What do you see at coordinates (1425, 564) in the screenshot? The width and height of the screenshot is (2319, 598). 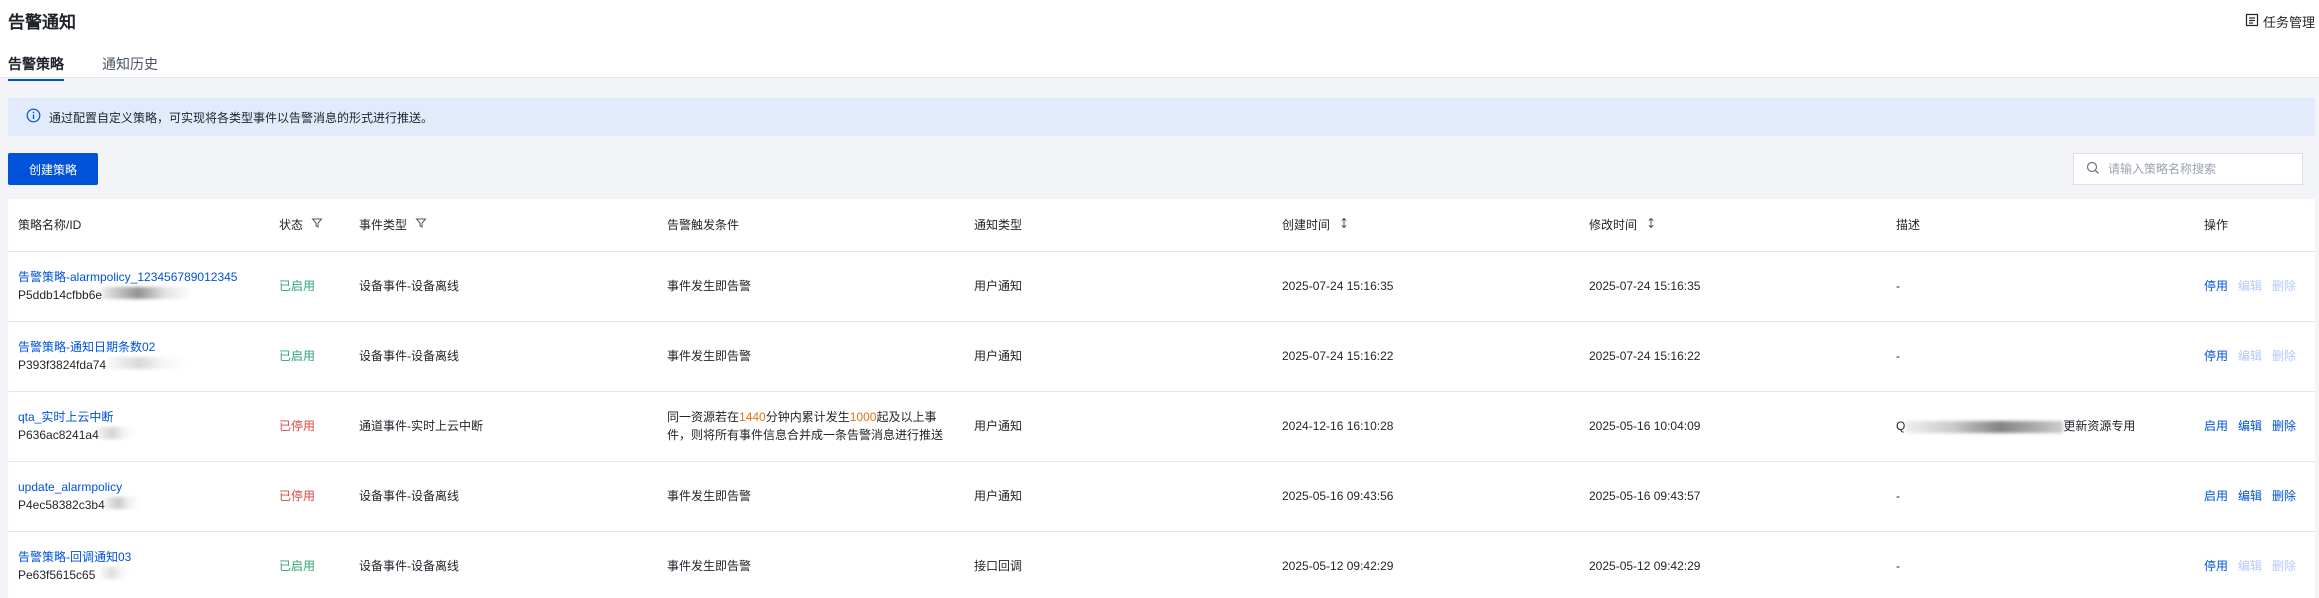 I see `created-time: 2025-05-12 09:42:29` at bounding box center [1425, 564].